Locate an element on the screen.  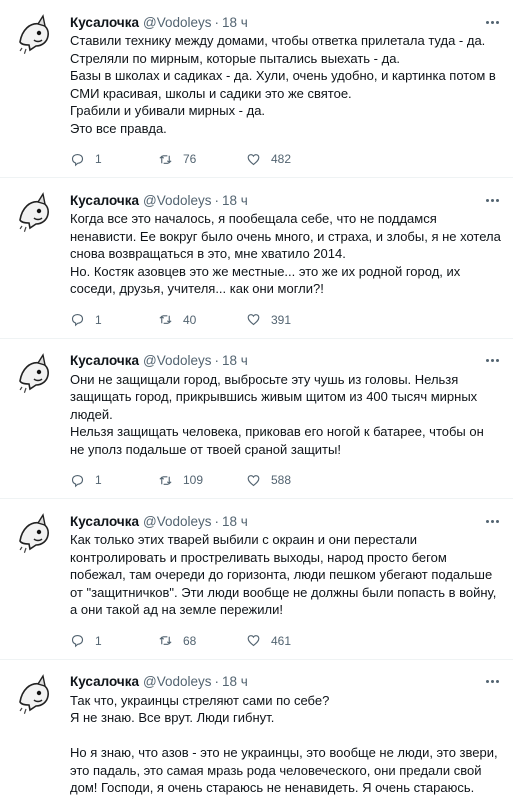
retweet-button: 76 is located at coordinates (202, 159).